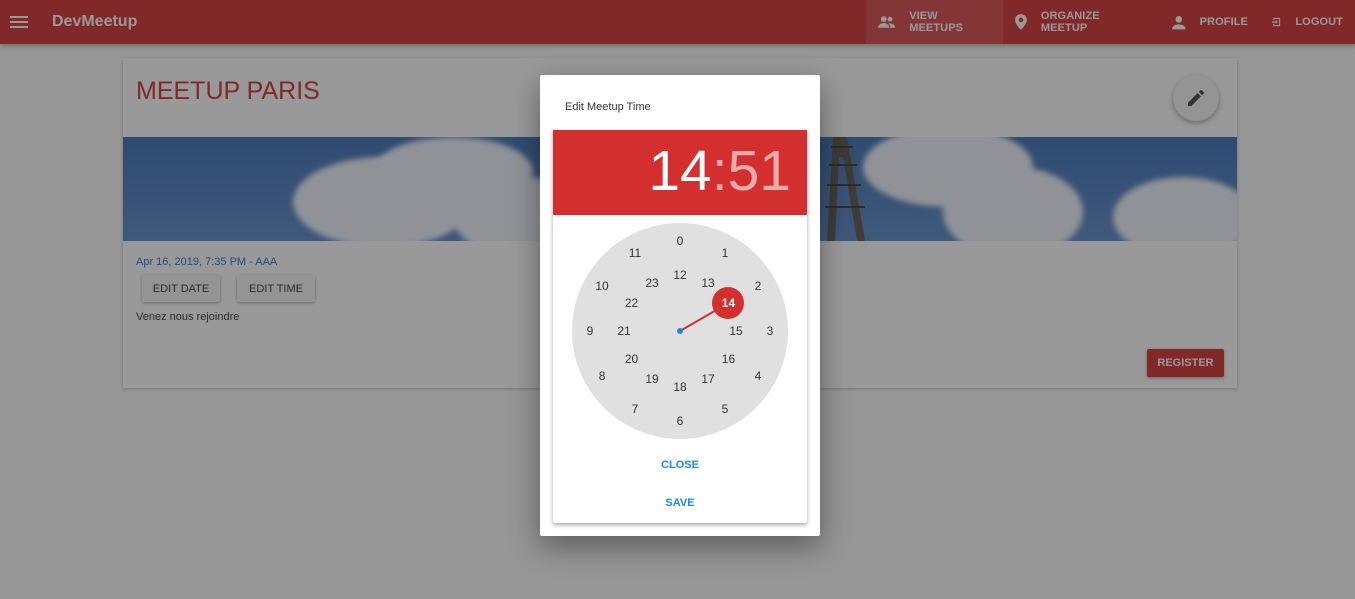  What do you see at coordinates (770, 331) in the screenshot?
I see `clock-hour-3: 3` at bounding box center [770, 331].